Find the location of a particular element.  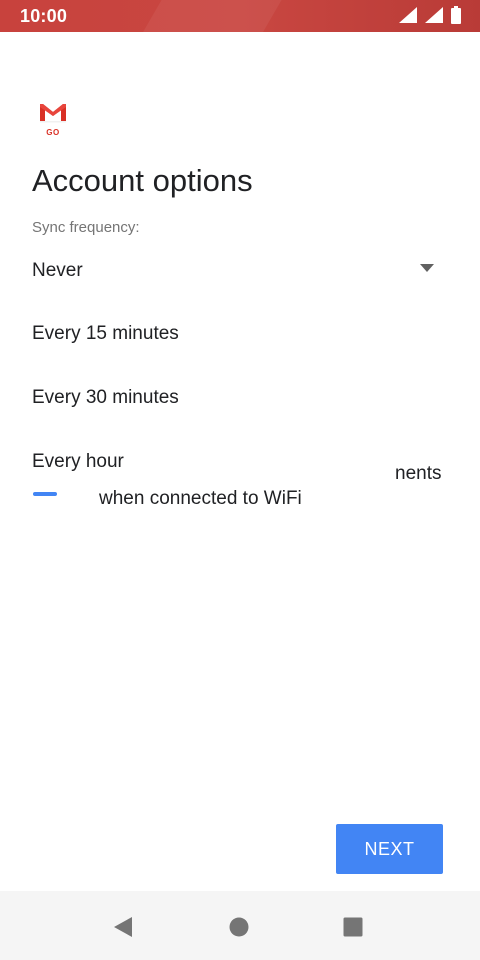

sync-frequency-dropdown: Never is located at coordinates (240, 272).